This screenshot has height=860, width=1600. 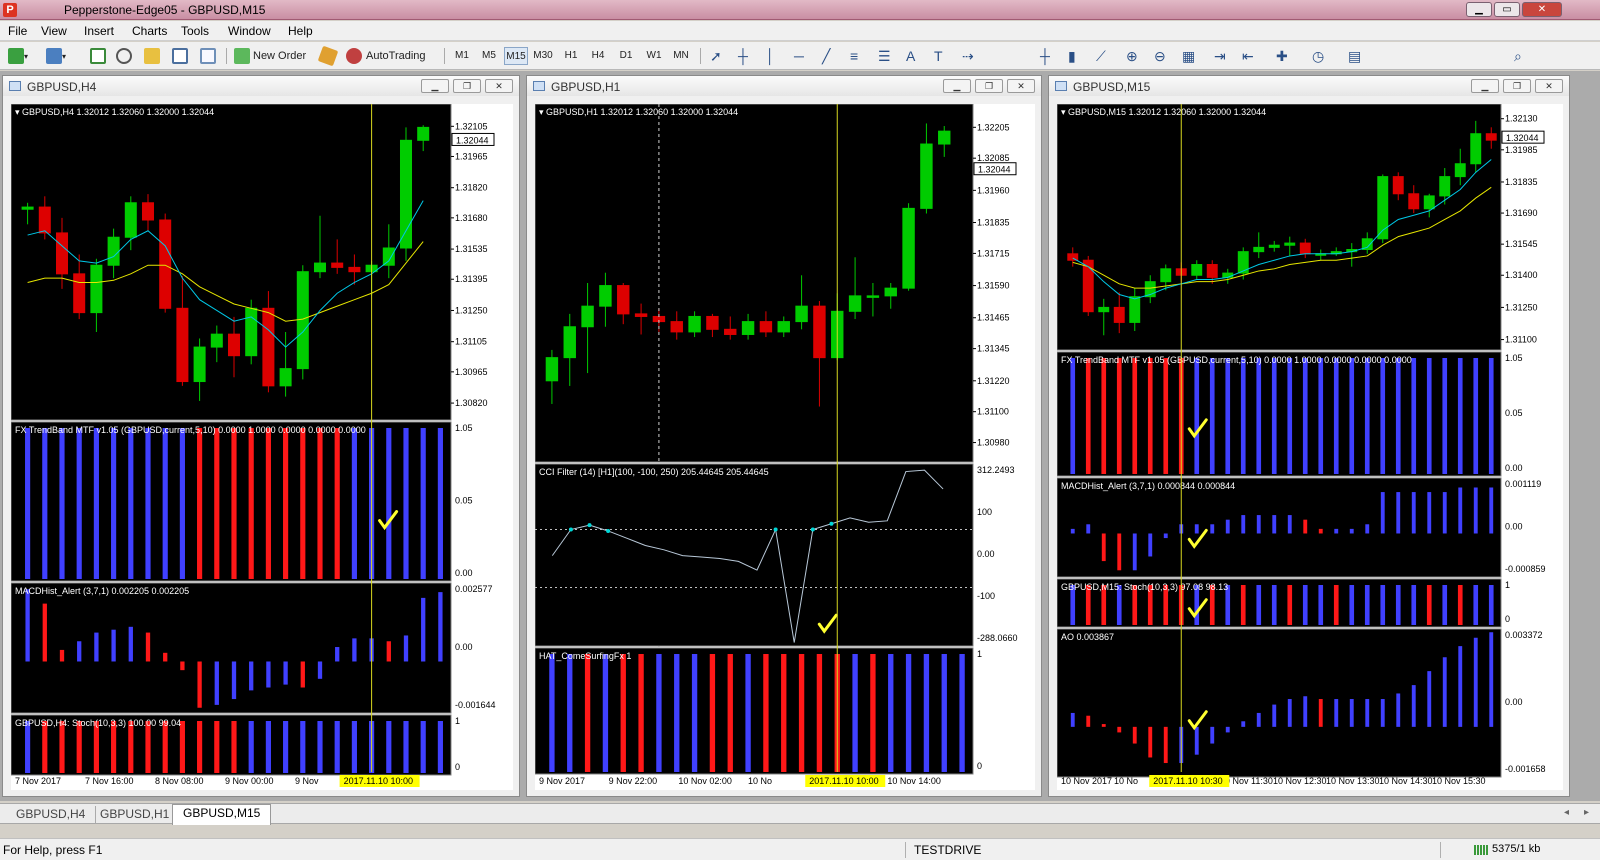 What do you see at coordinates (124, 56) in the screenshot?
I see `data-window-button` at bounding box center [124, 56].